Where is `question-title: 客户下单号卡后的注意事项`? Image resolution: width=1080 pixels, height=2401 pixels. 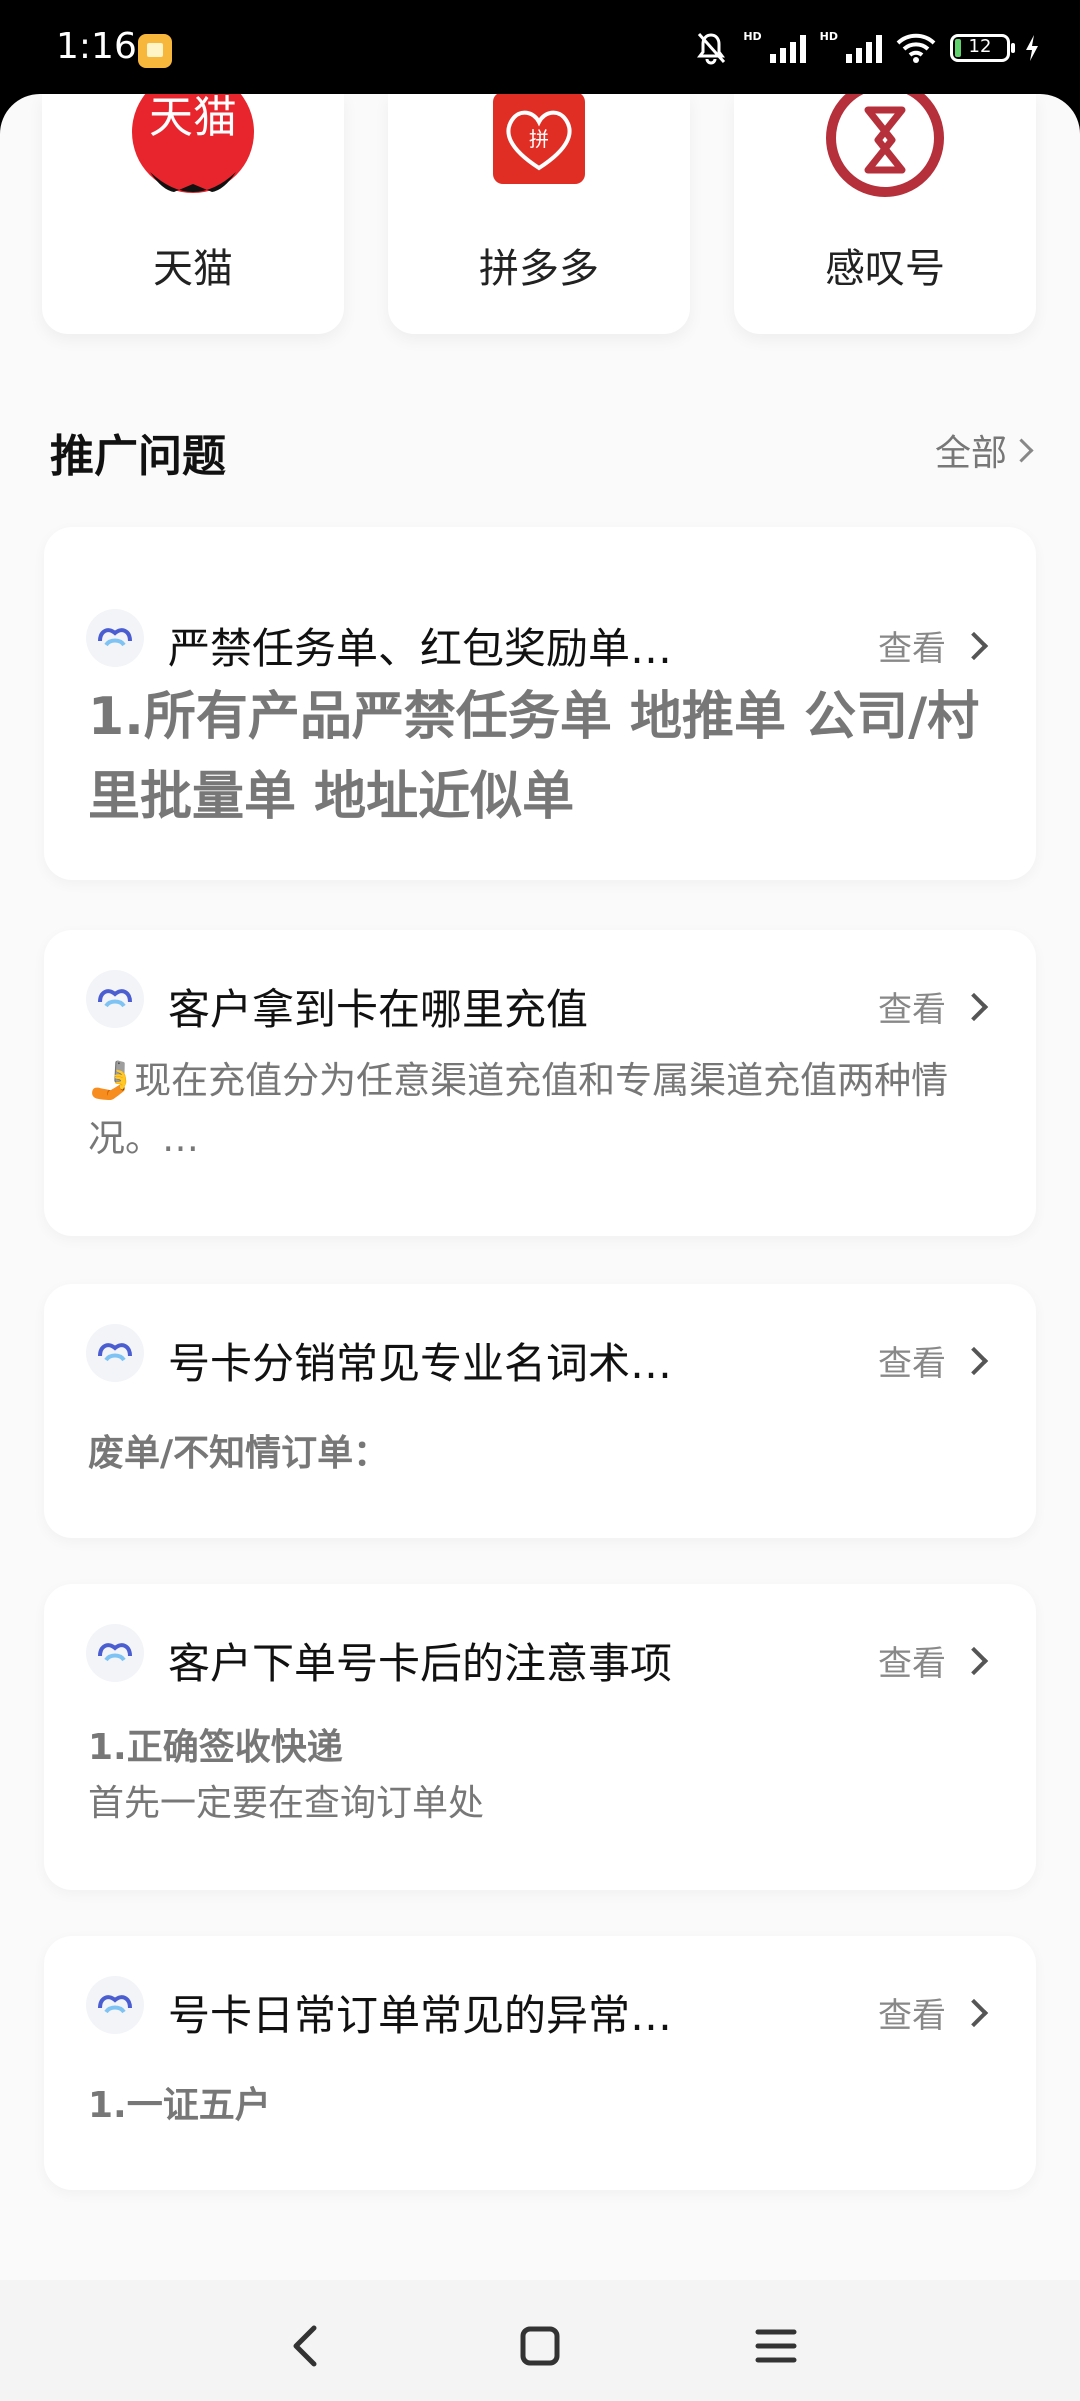
question-title: 客户下单号卡后的注意事项 is located at coordinates (420, 1663).